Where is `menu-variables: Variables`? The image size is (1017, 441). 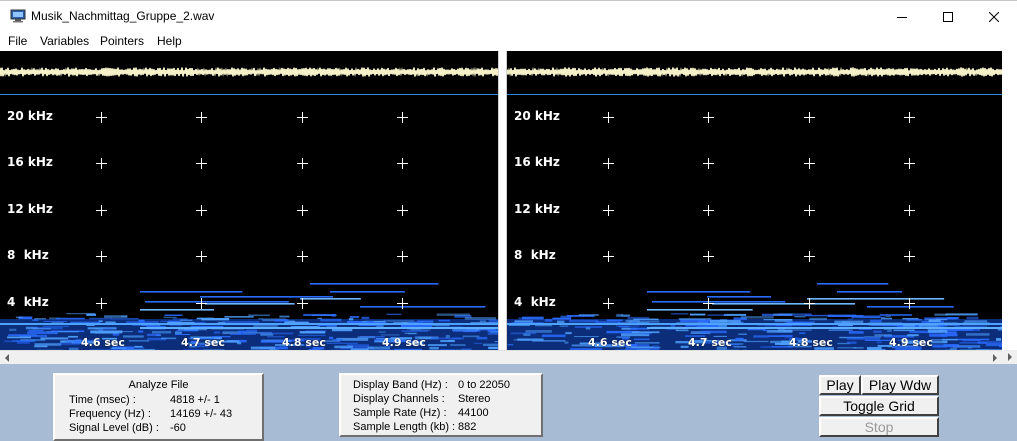
menu-variables: Variables is located at coordinates (64, 41).